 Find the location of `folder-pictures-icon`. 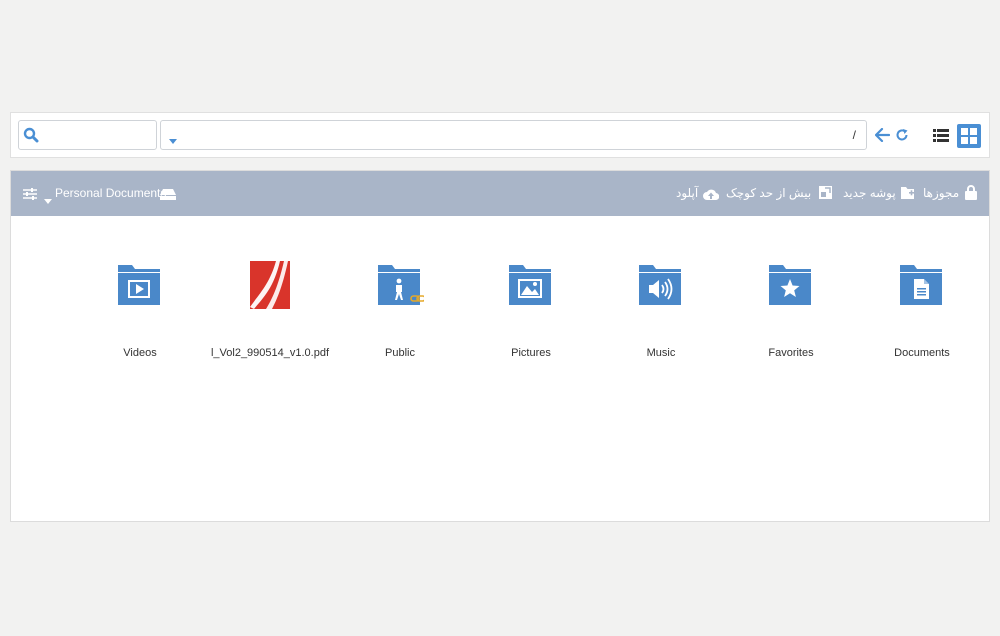

folder-pictures-icon is located at coordinates (530, 285).